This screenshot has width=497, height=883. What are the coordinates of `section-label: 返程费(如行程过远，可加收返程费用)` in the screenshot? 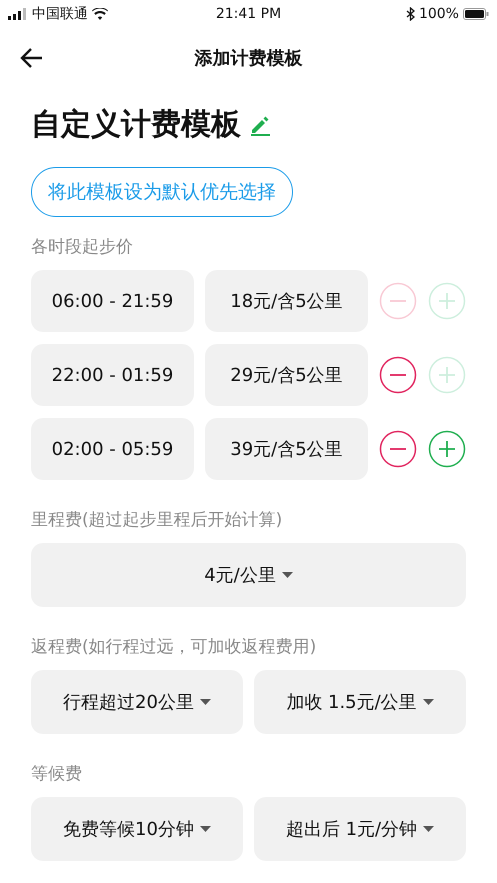 It's located at (174, 647).